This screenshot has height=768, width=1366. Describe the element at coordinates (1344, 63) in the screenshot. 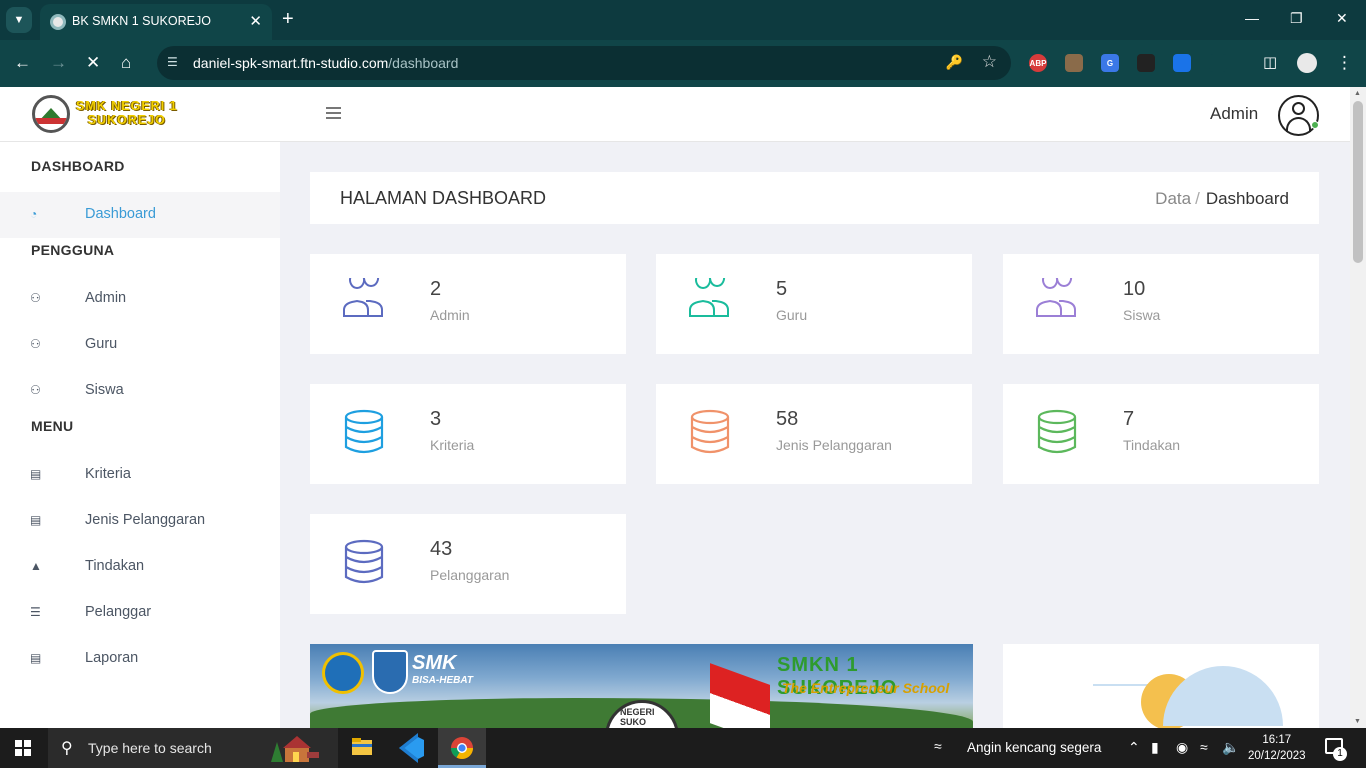

I see `browser-menu-icon: ⋮` at that location.